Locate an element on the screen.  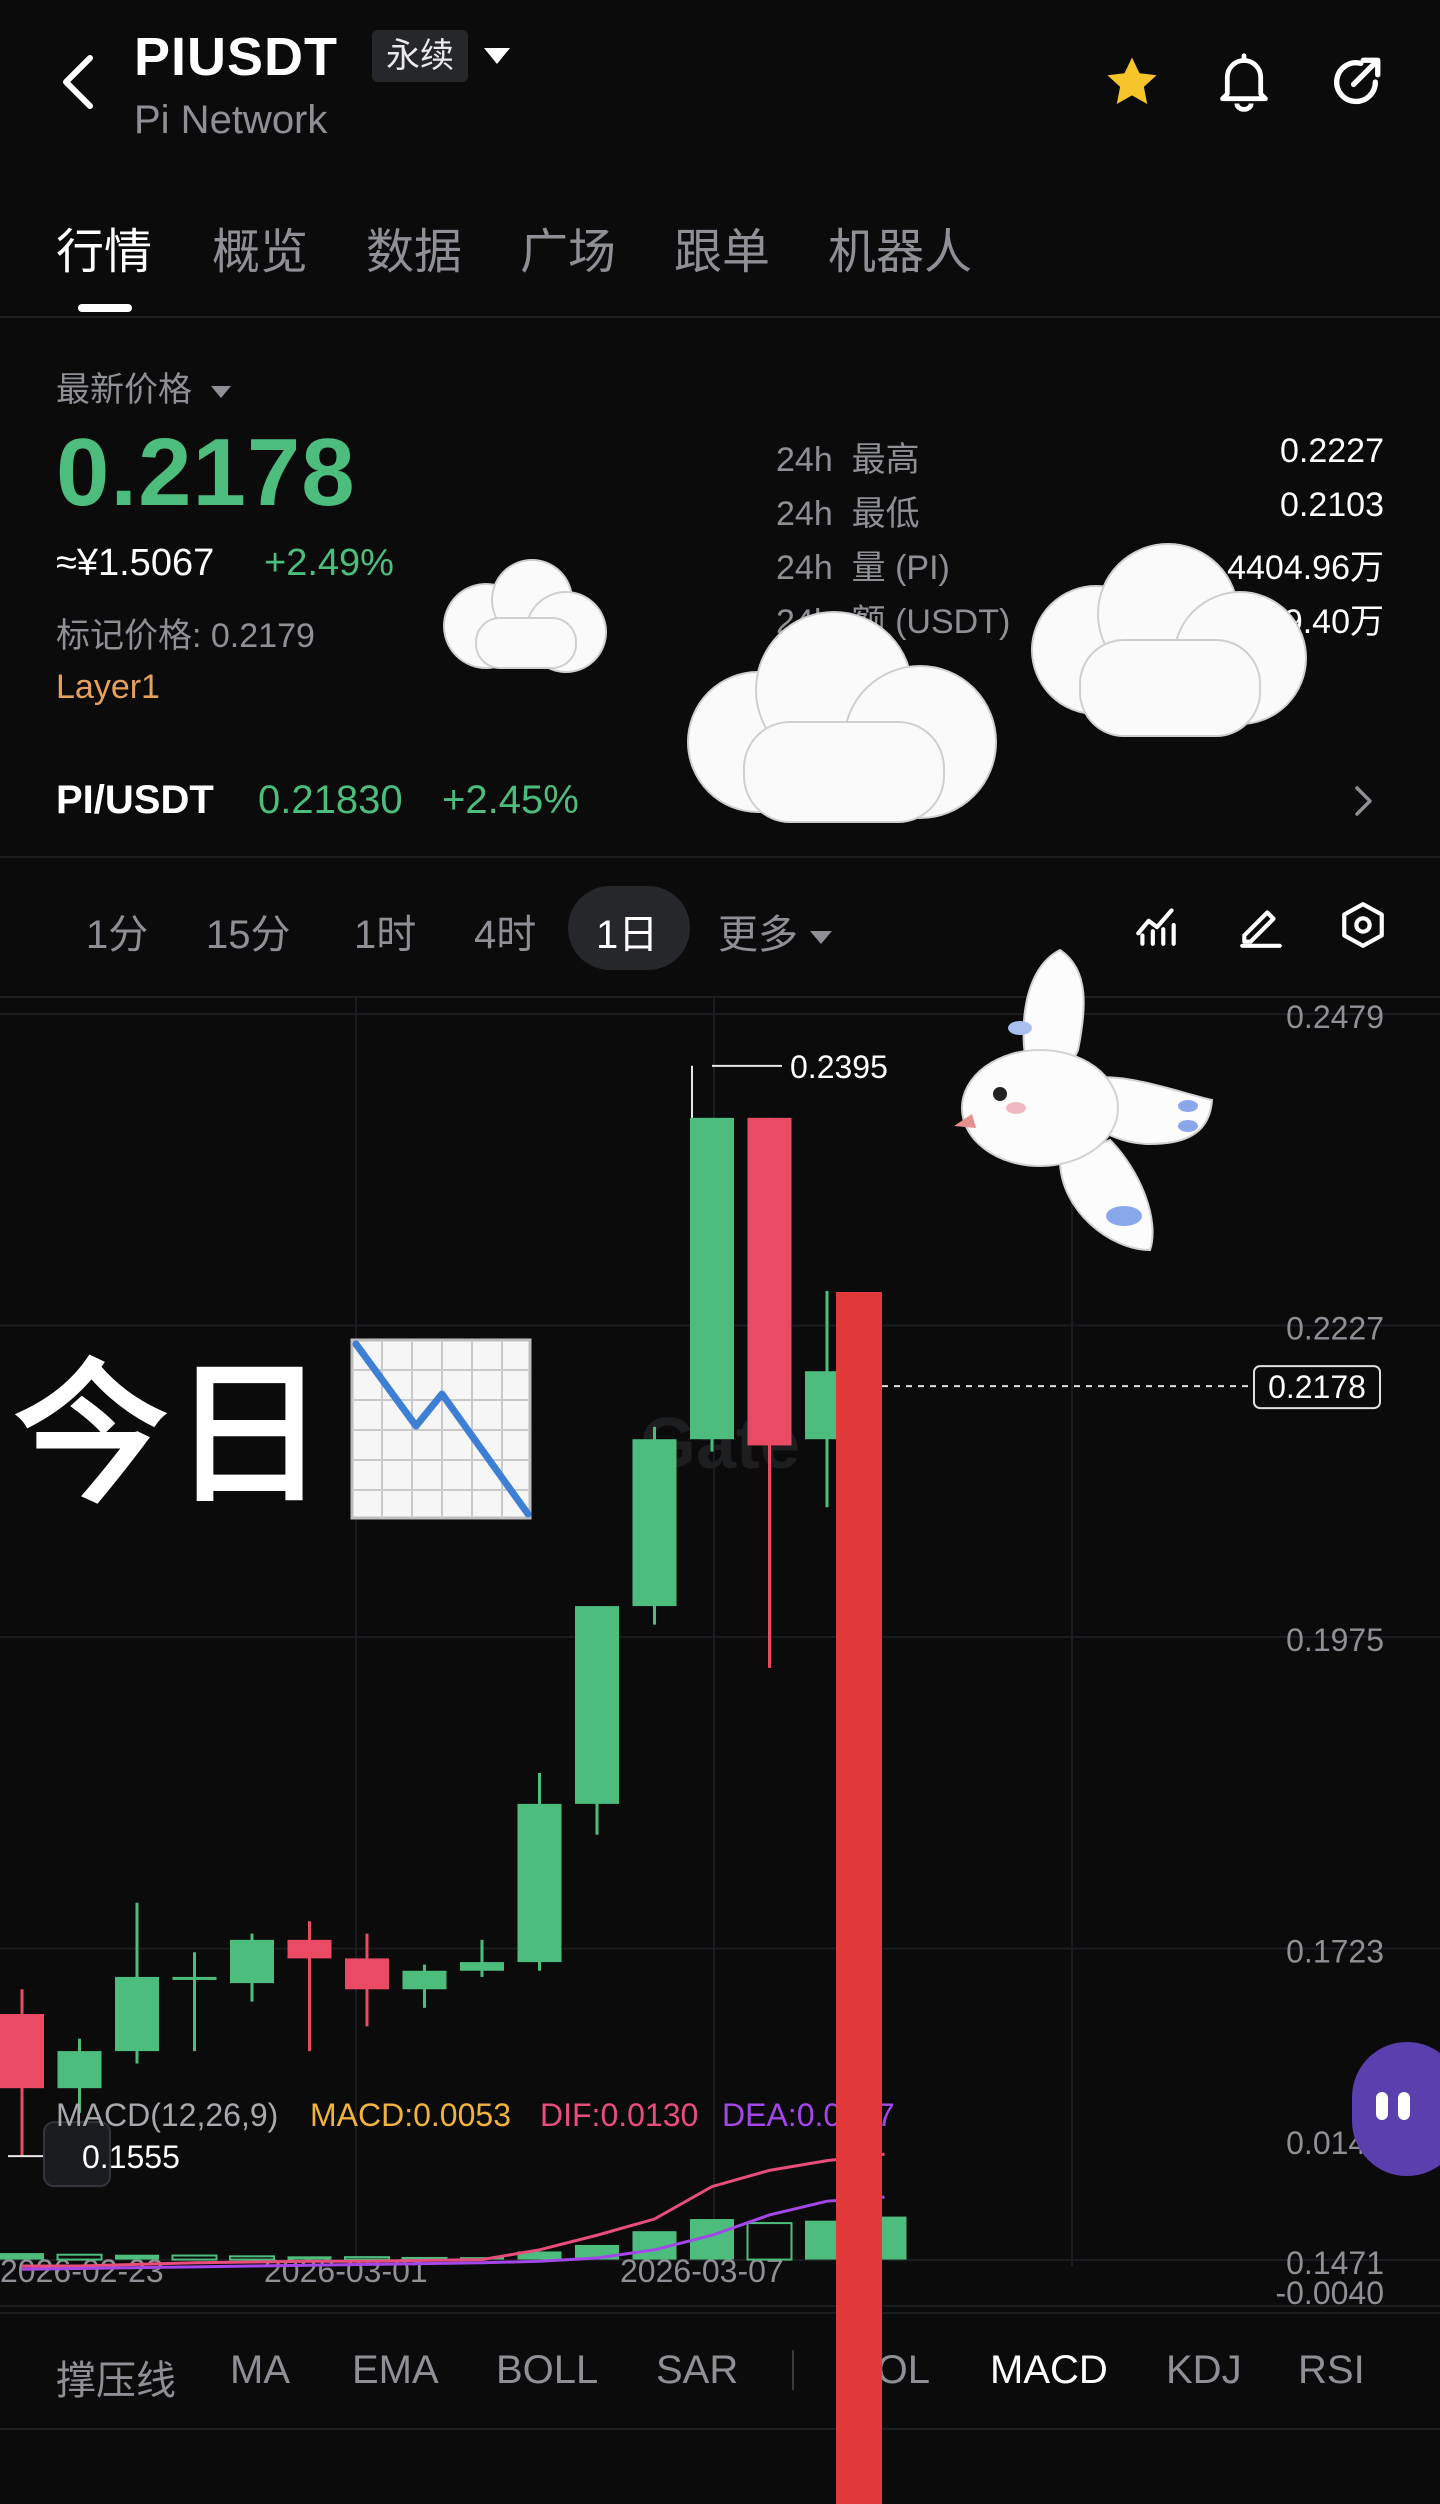
share-icon is located at coordinates (1357, 81).